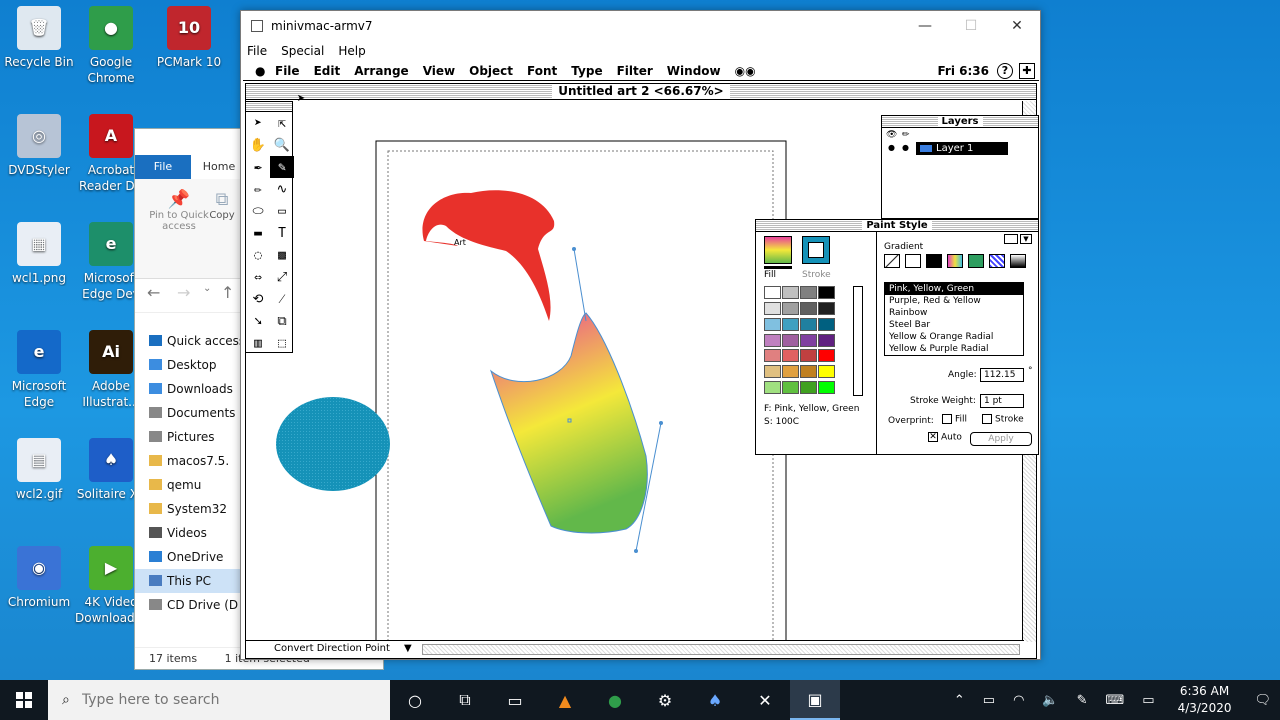 The image size is (1280, 720). What do you see at coordinates (153, 292) in the screenshot?
I see `back-arrow-icon: ←` at bounding box center [153, 292].